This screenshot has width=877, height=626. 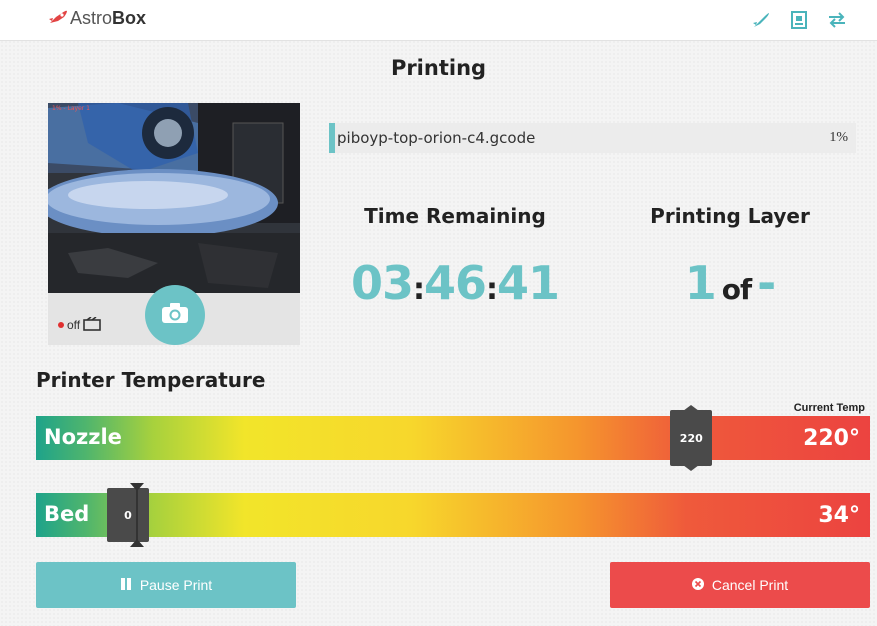 What do you see at coordinates (332, 138) in the screenshot?
I see `progress-fill` at bounding box center [332, 138].